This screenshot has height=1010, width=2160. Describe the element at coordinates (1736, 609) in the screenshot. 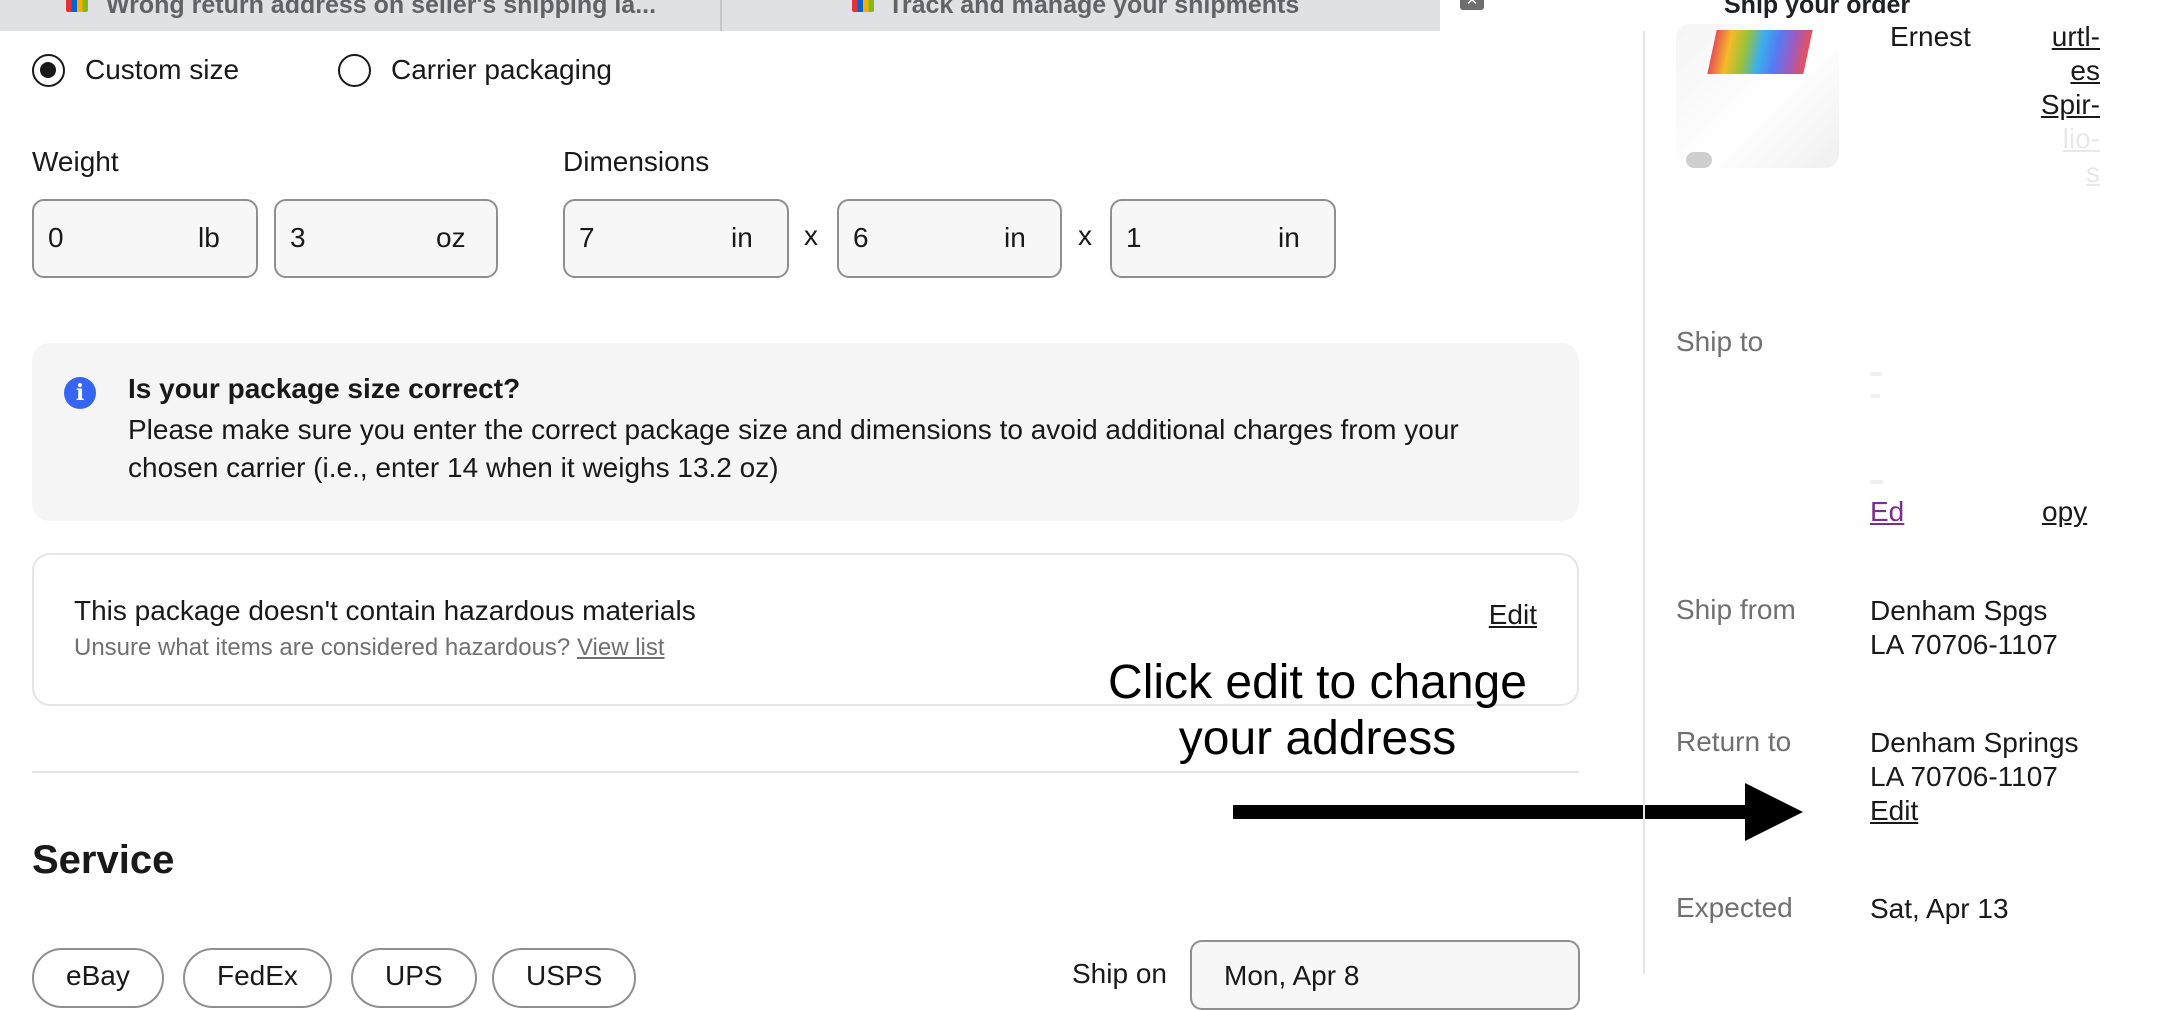

I see `ship-from-label: Ship from` at that location.